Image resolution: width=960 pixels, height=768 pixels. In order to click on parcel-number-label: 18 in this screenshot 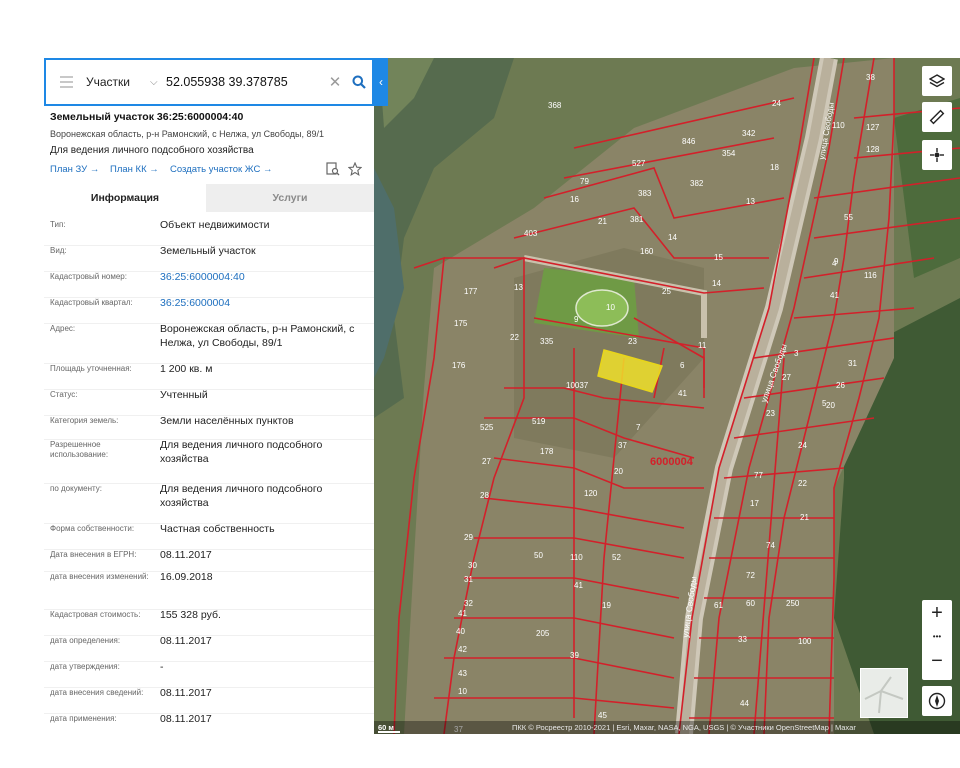, I will do `click(774, 167)`.